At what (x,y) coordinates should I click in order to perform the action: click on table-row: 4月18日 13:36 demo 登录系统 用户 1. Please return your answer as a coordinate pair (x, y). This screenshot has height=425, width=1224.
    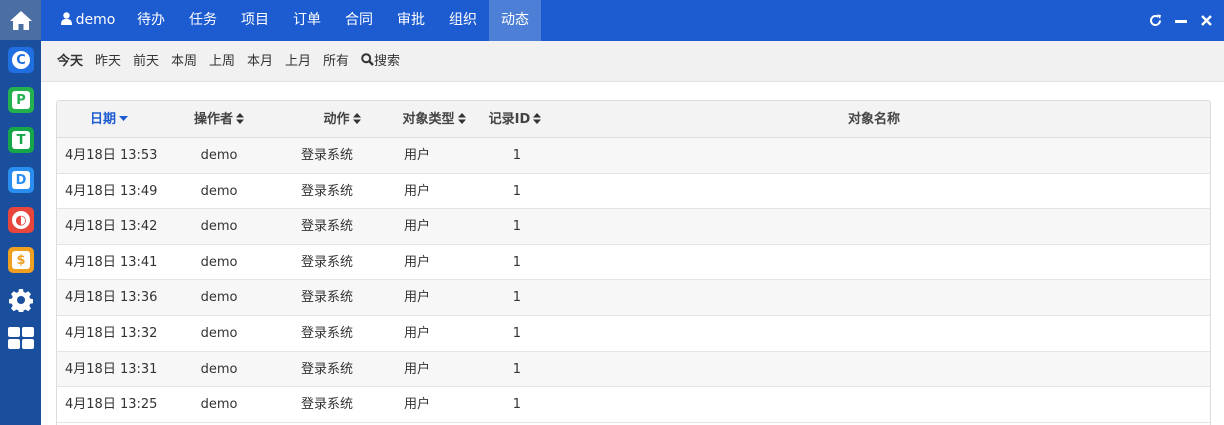
    Looking at the image, I should click on (633, 298).